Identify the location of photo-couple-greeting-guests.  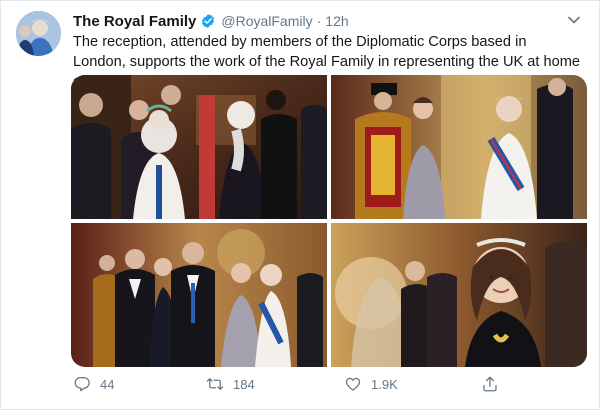
(199, 295).